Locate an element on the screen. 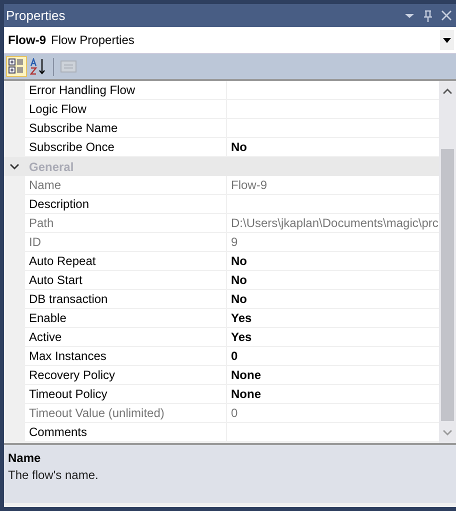  property-name: Auto Start is located at coordinates (126, 280).